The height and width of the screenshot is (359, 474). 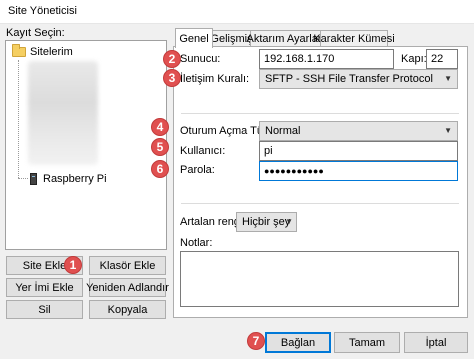 I want to click on delete-button: Sil, so click(x=44, y=309).